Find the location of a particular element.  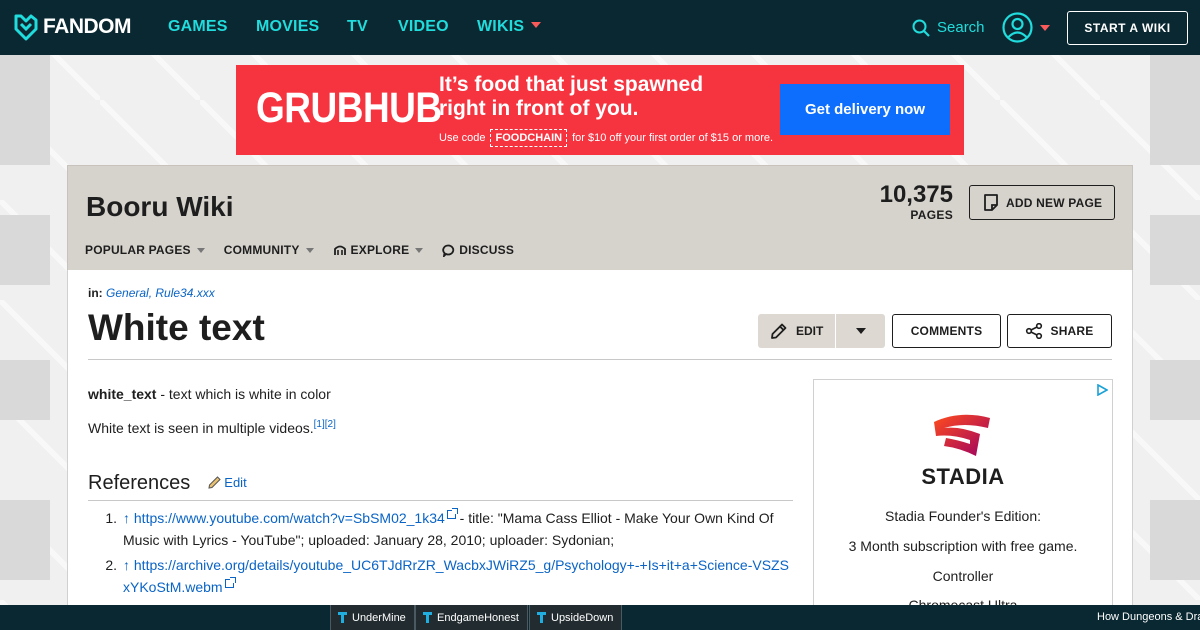

definition-term: white_text is located at coordinates (122, 394).